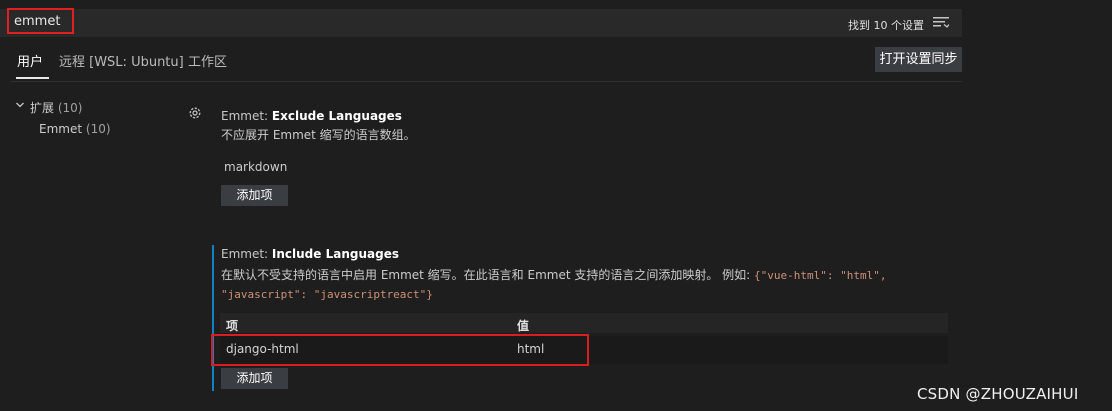  What do you see at coordinates (335, 254) in the screenshot?
I see `setting-name: Include Languages` at bounding box center [335, 254].